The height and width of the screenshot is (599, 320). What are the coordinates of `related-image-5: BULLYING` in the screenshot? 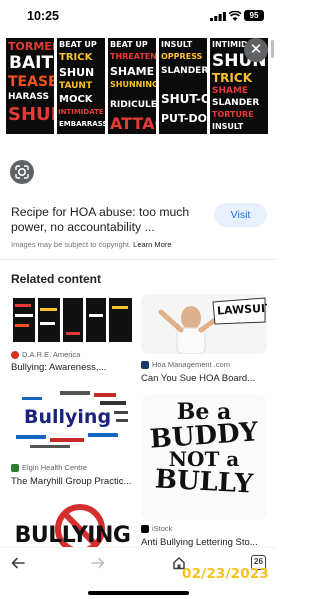 It's located at (72, 522).